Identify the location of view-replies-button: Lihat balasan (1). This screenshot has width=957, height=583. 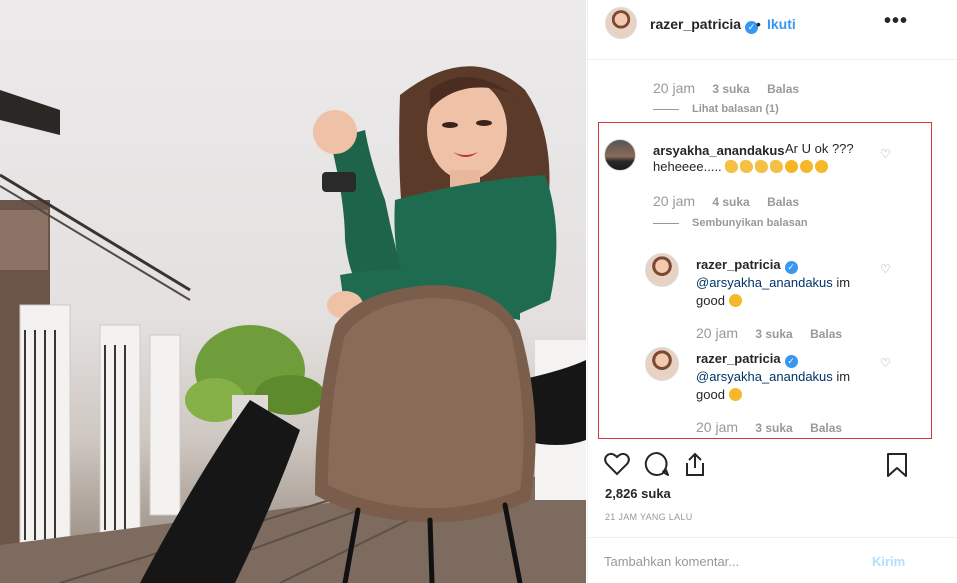
(716, 109).